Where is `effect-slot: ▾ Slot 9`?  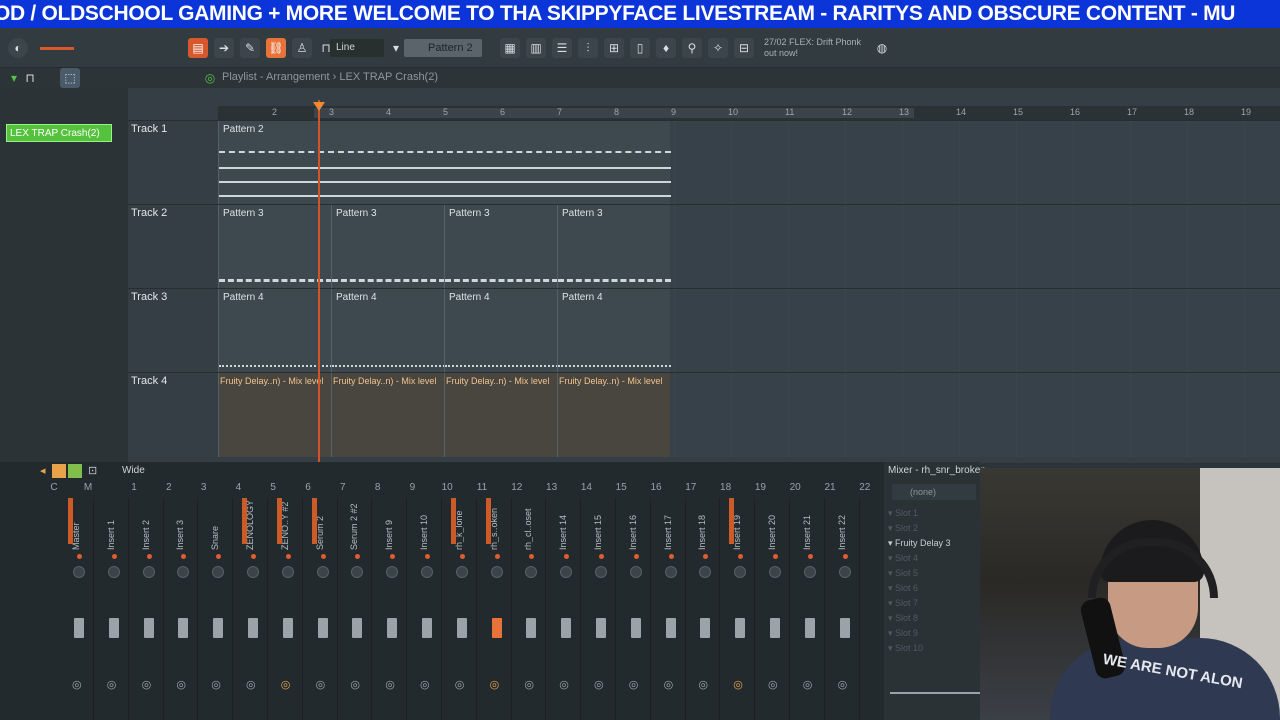 effect-slot: ▾ Slot 9 is located at coordinates (903, 633).